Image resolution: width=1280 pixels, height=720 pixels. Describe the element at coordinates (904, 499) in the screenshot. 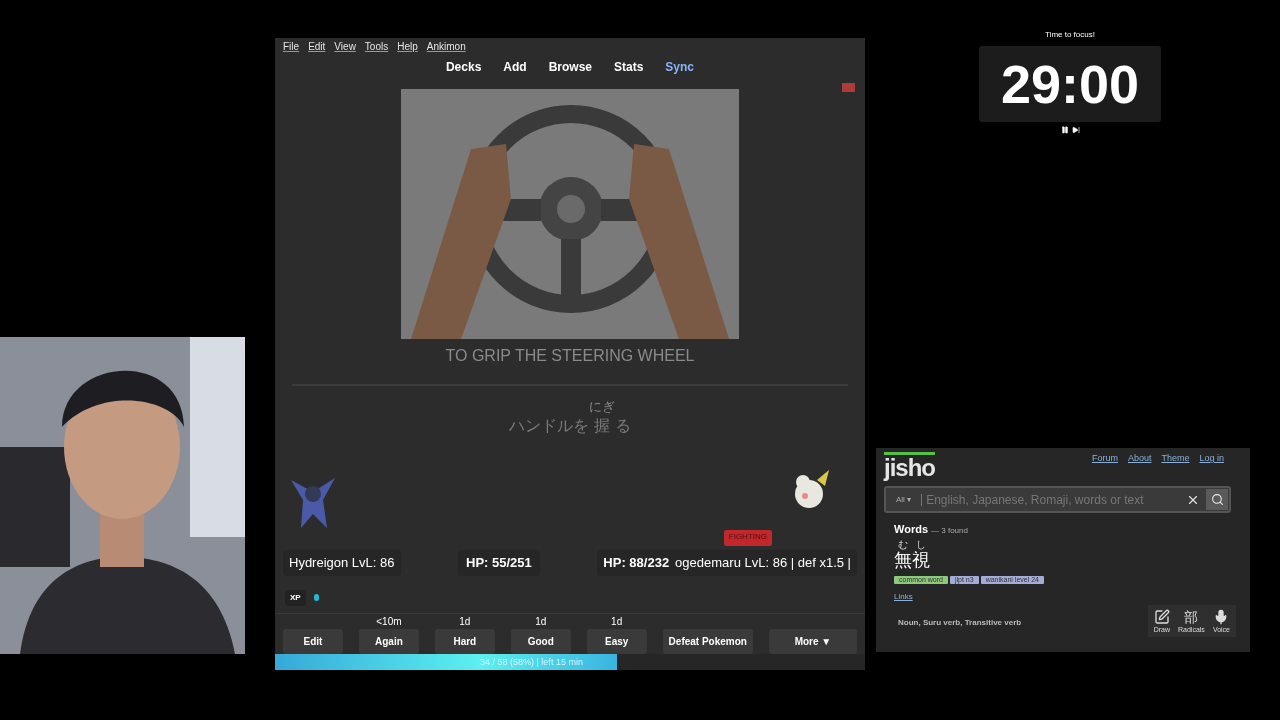

I see `scope-dropdown: All ▾` at that location.